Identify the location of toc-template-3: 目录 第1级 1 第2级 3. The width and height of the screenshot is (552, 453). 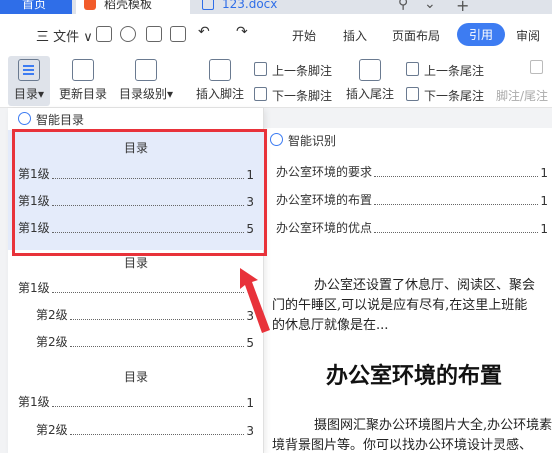
(136, 407).